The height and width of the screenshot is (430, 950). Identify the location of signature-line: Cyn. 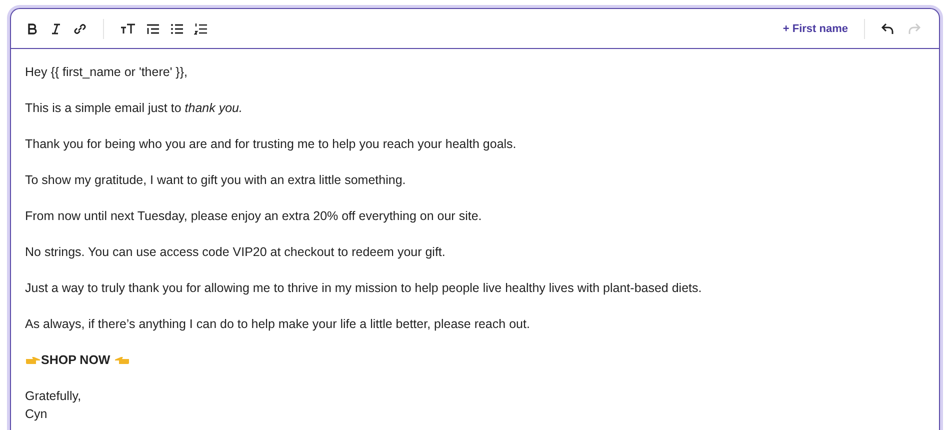
(36, 414).